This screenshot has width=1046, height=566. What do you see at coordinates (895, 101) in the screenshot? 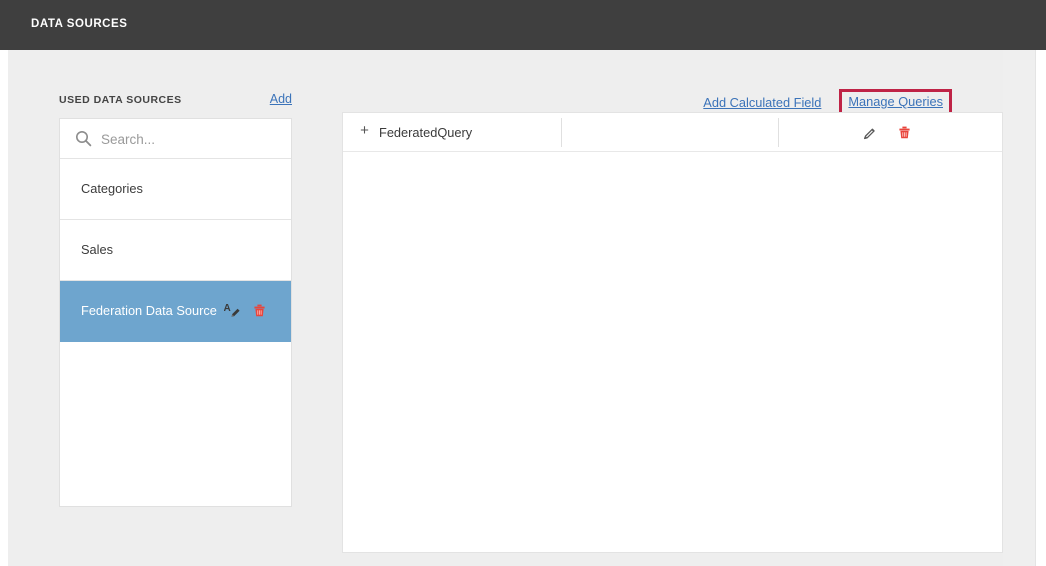
I see `manage-queries-link: Manage Queries` at bounding box center [895, 101].